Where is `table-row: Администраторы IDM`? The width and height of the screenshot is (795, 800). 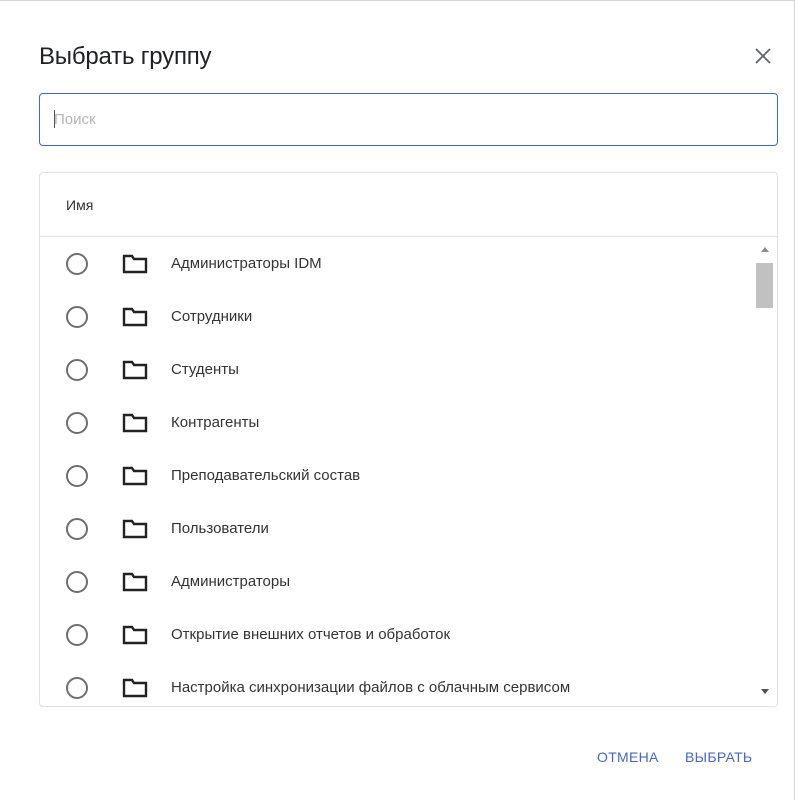 table-row: Администраторы IDM is located at coordinates (397, 263).